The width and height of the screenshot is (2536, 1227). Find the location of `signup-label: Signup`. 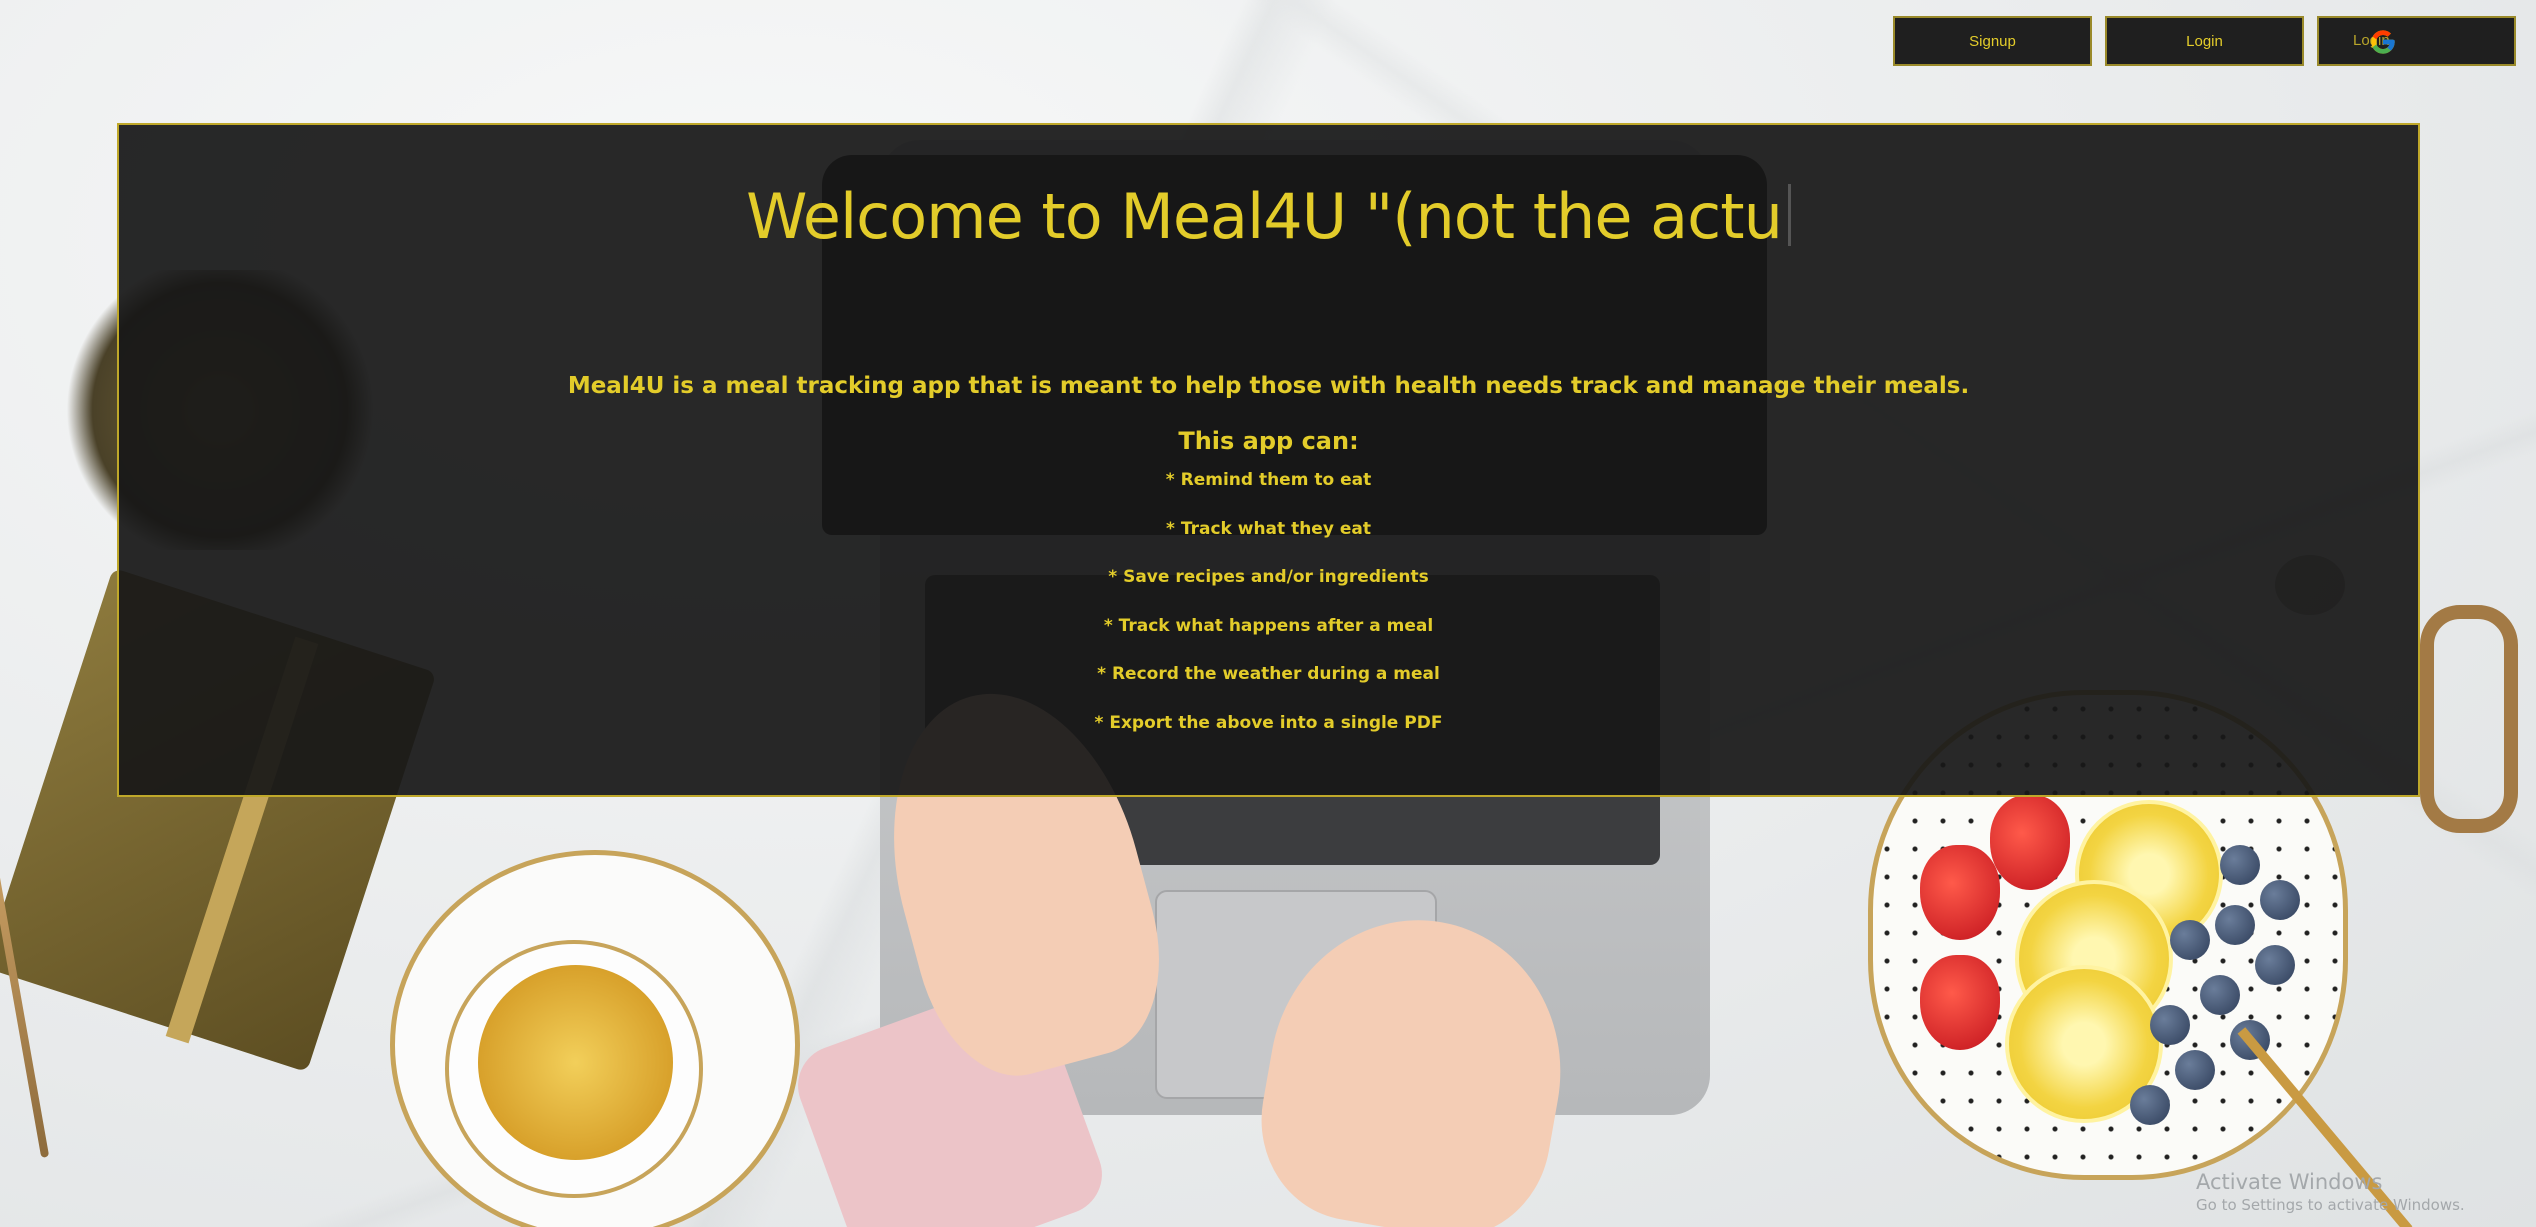

signup-label: Signup is located at coordinates (1992, 41).